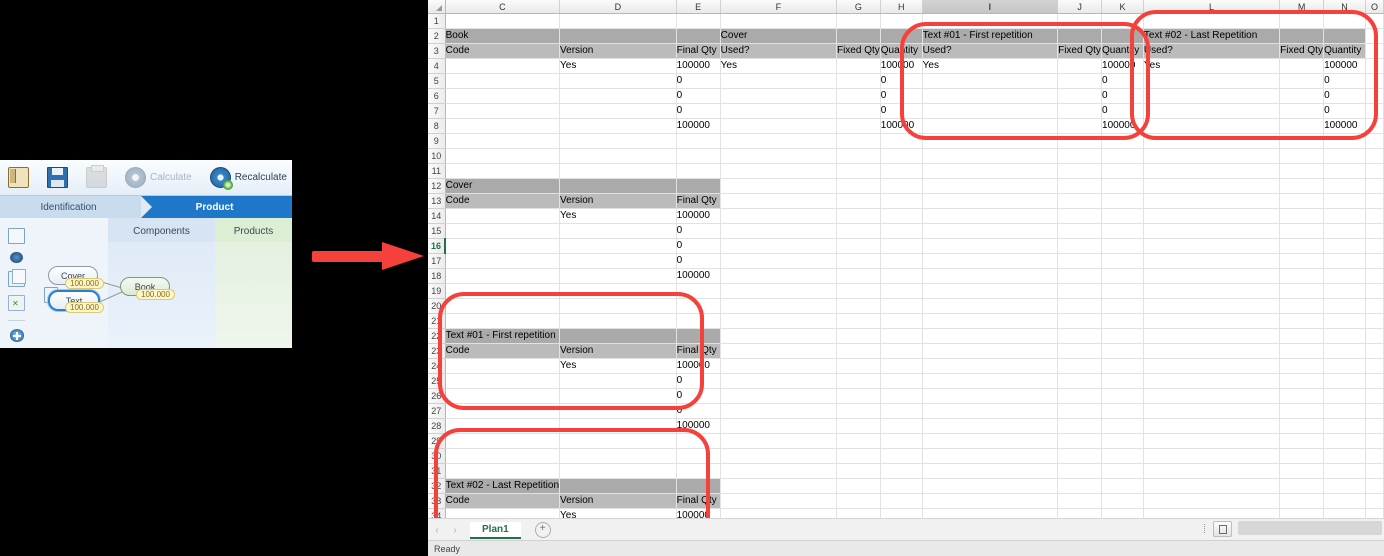 This screenshot has height=556, width=1384. Describe the element at coordinates (858, 336) in the screenshot. I see `cell-G22` at that location.